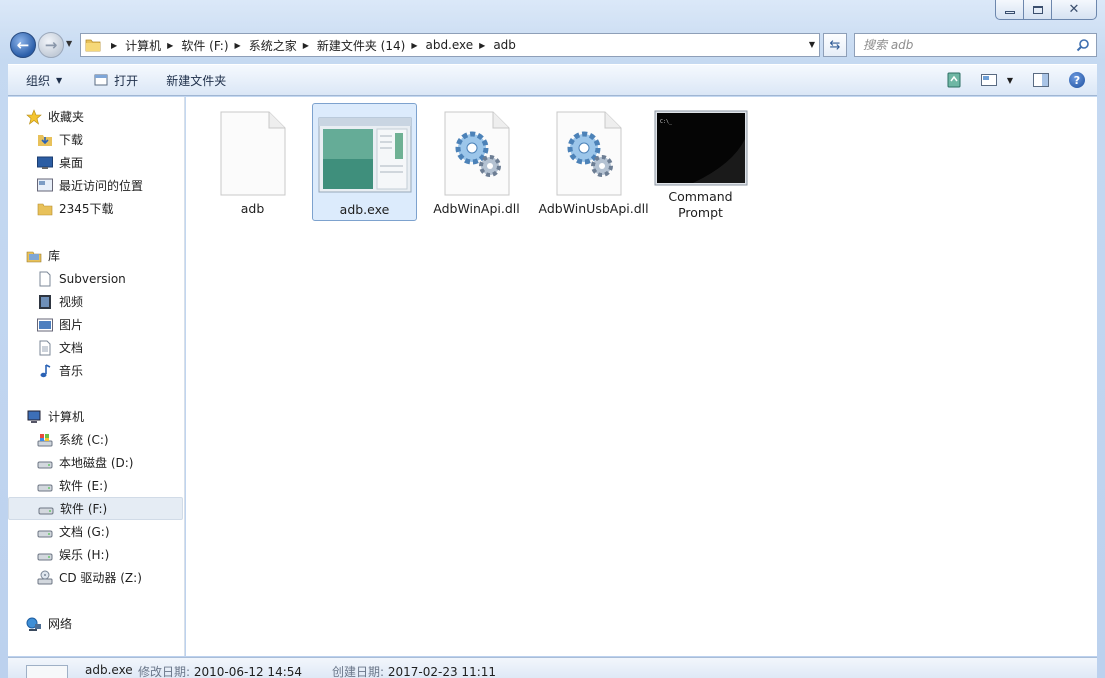  I want to click on preview-pane-button, so click(1041, 80).